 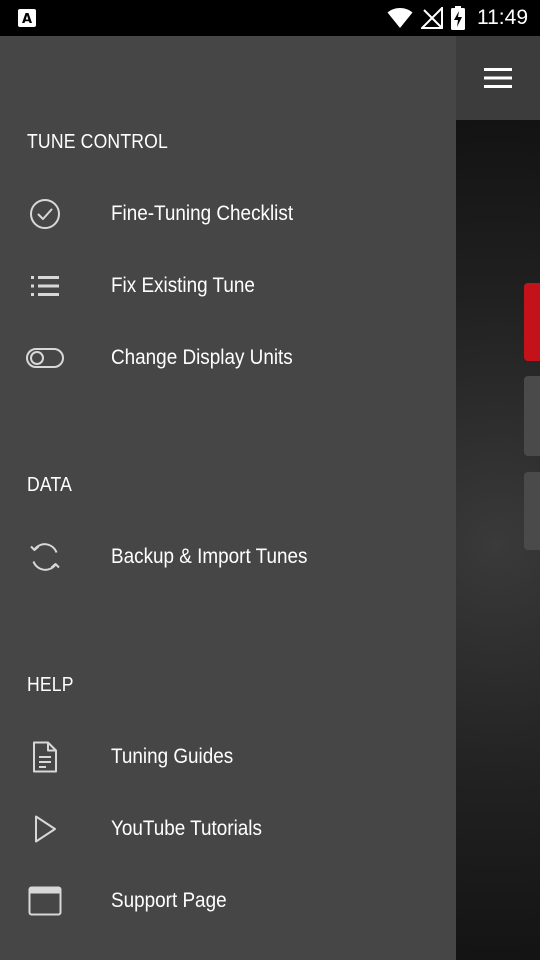 I want to click on menu-item-tuning-guides: Tuning Guides, so click(x=228, y=757).